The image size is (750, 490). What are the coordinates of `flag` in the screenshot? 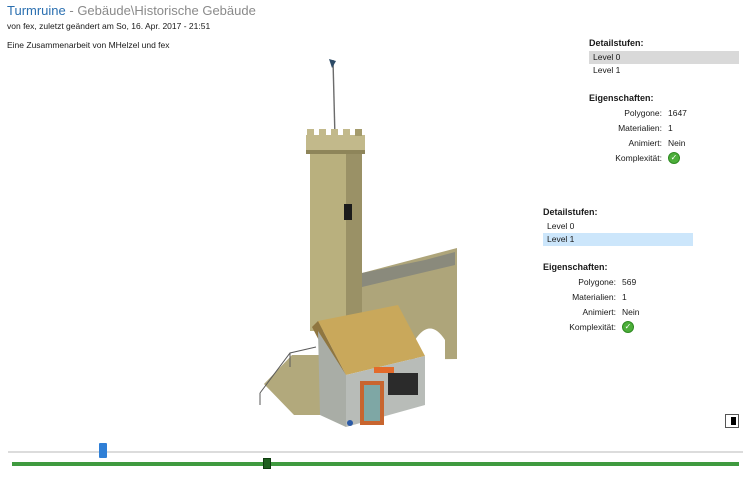 It's located at (332, 63).